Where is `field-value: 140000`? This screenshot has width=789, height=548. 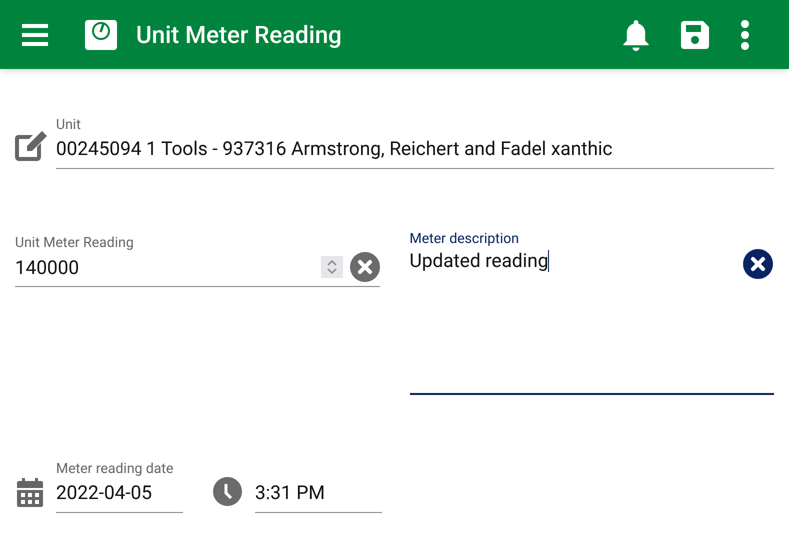
field-value: 140000 is located at coordinates (47, 268).